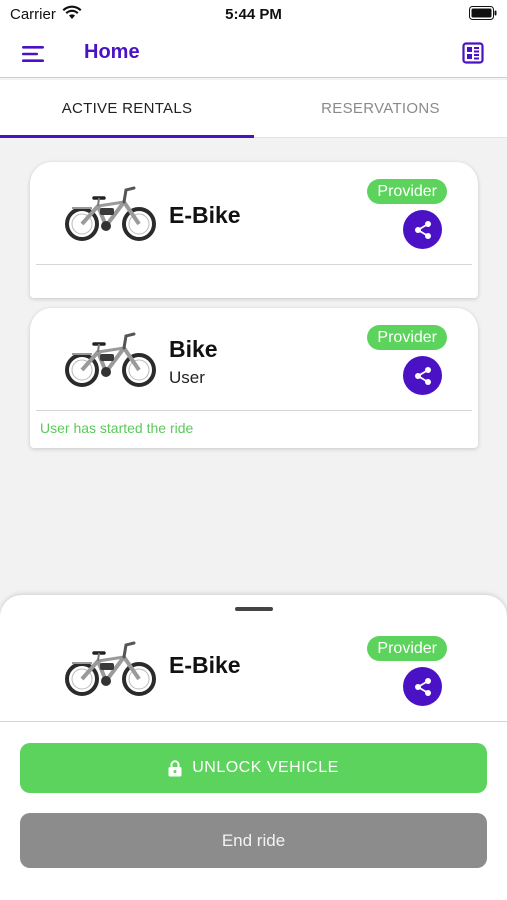 Image resolution: width=507 pixels, height=900 pixels. I want to click on drag-handle, so click(254, 609).